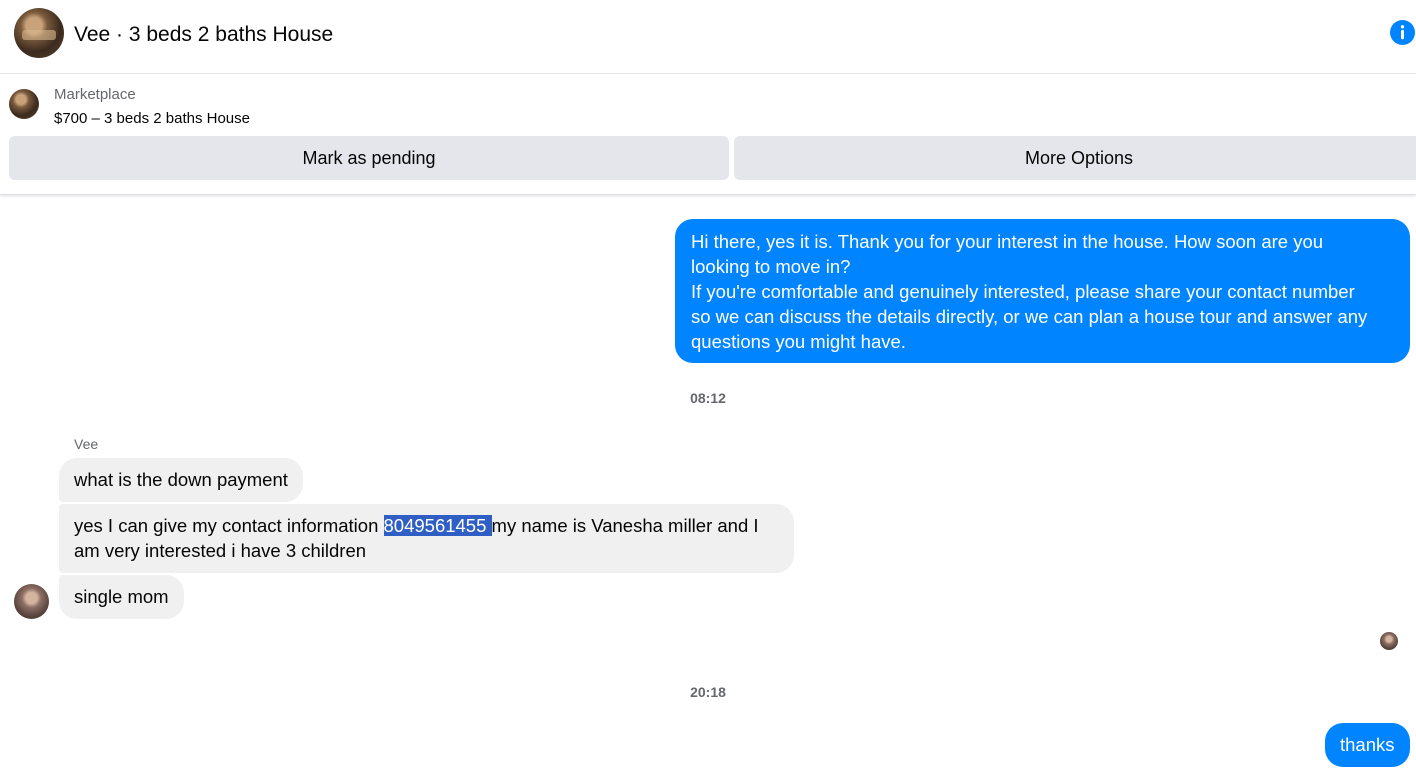 This screenshot has height=772, width=1416. Describe the element at coordinates (708, 692) in the screenshot. I see `timestamp: 20:18` at that location.